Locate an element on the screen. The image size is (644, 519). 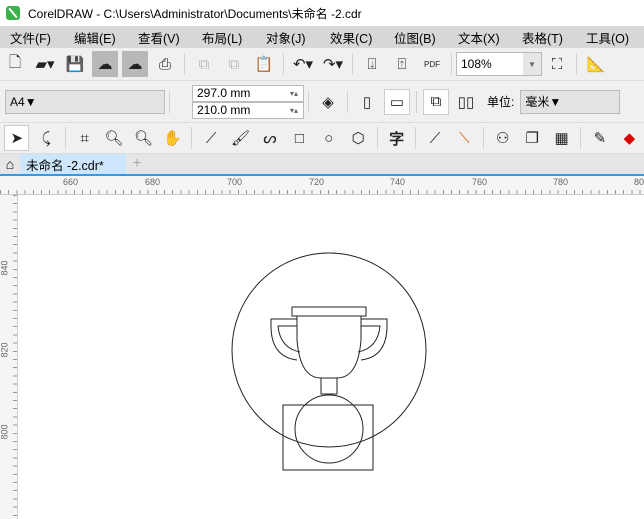
page-height-input: 210.0 mm ▾▴ is located at coordinates (248, 110).